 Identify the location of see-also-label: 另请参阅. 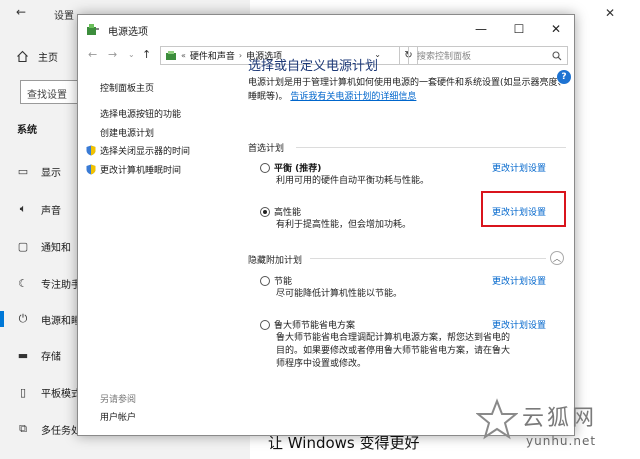
(118, 400).